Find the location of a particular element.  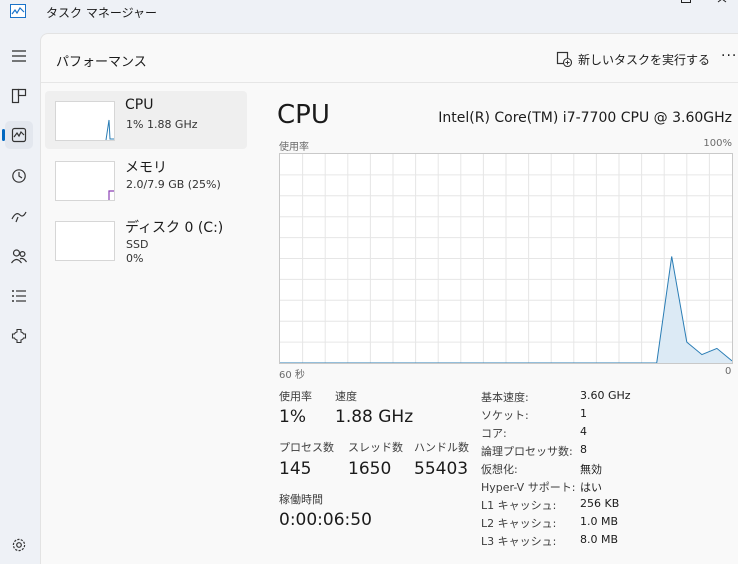

minimize-icon is located at coordinates (638, 7).